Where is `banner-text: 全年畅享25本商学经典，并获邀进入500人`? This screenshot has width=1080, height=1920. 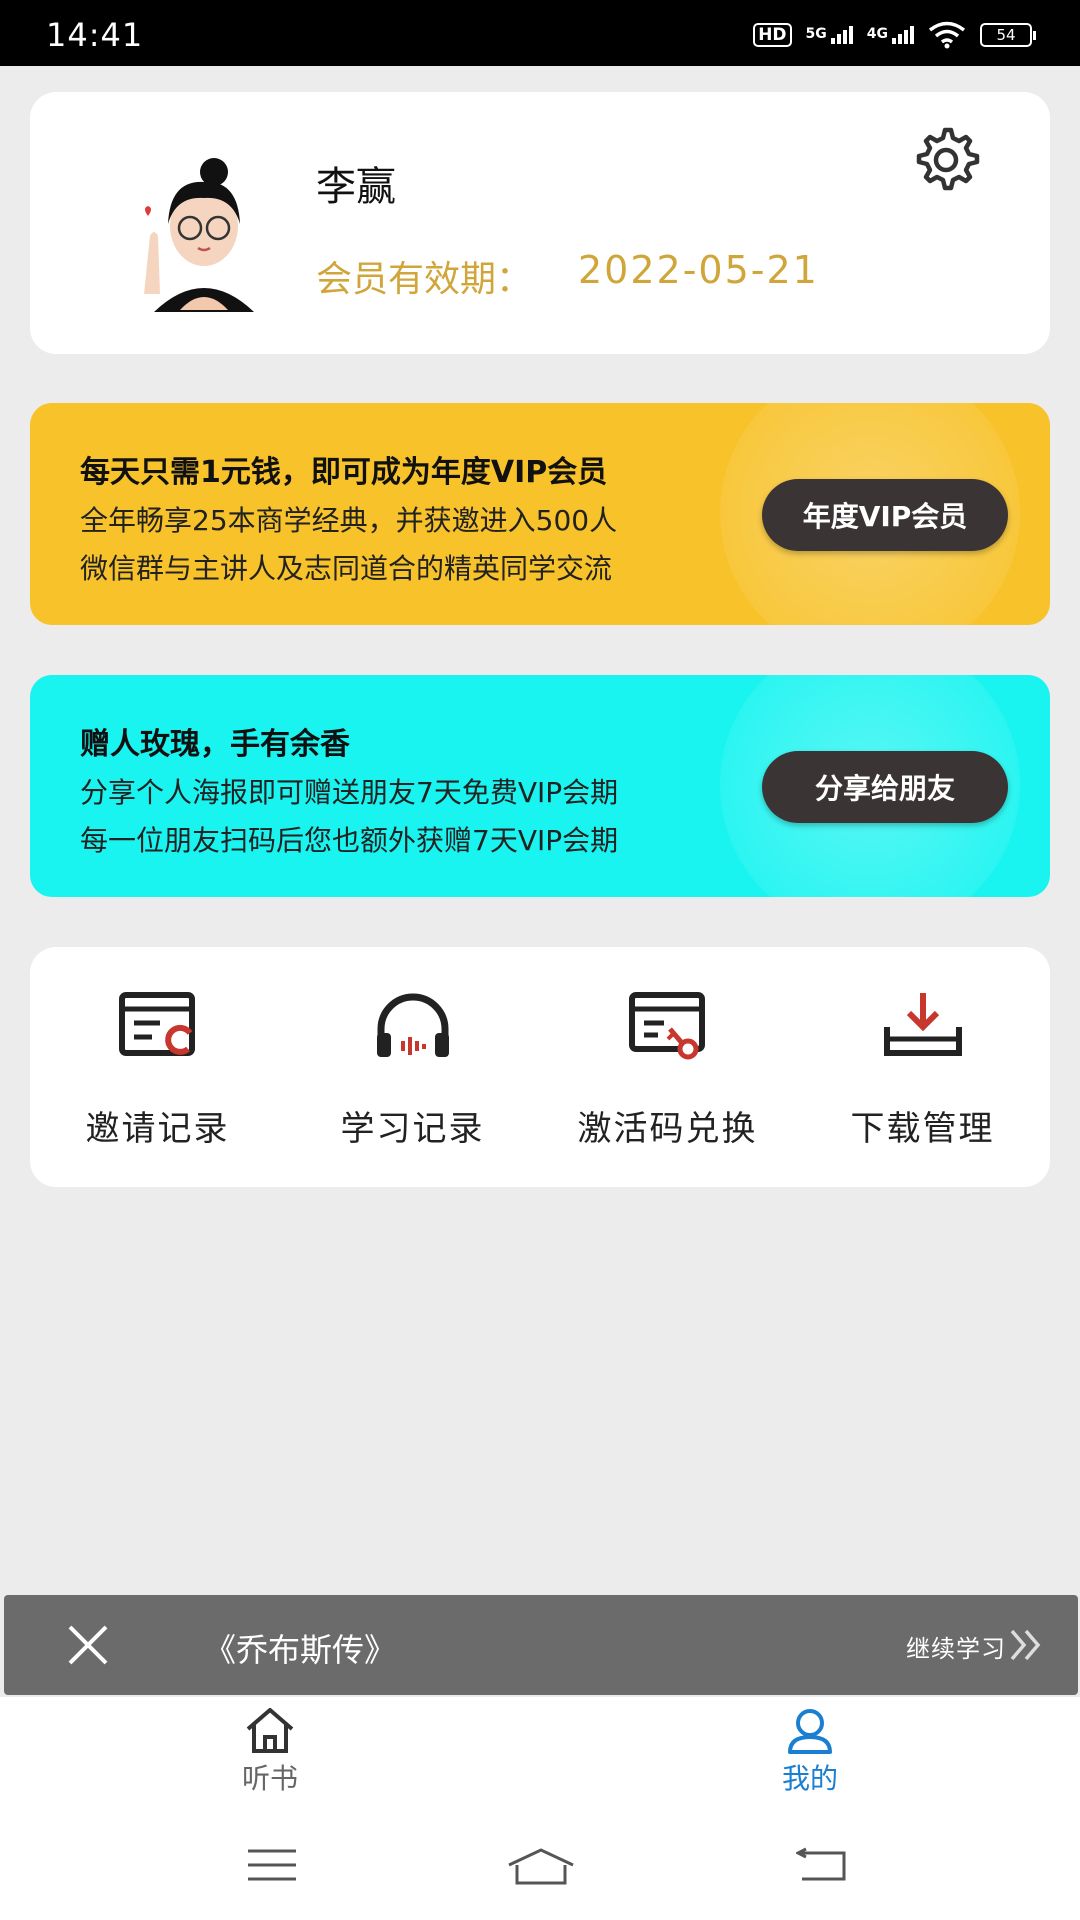
banner-text: 全年畅享25本商学经典，并获邀进入500人 is located at coordinates (349, 520).